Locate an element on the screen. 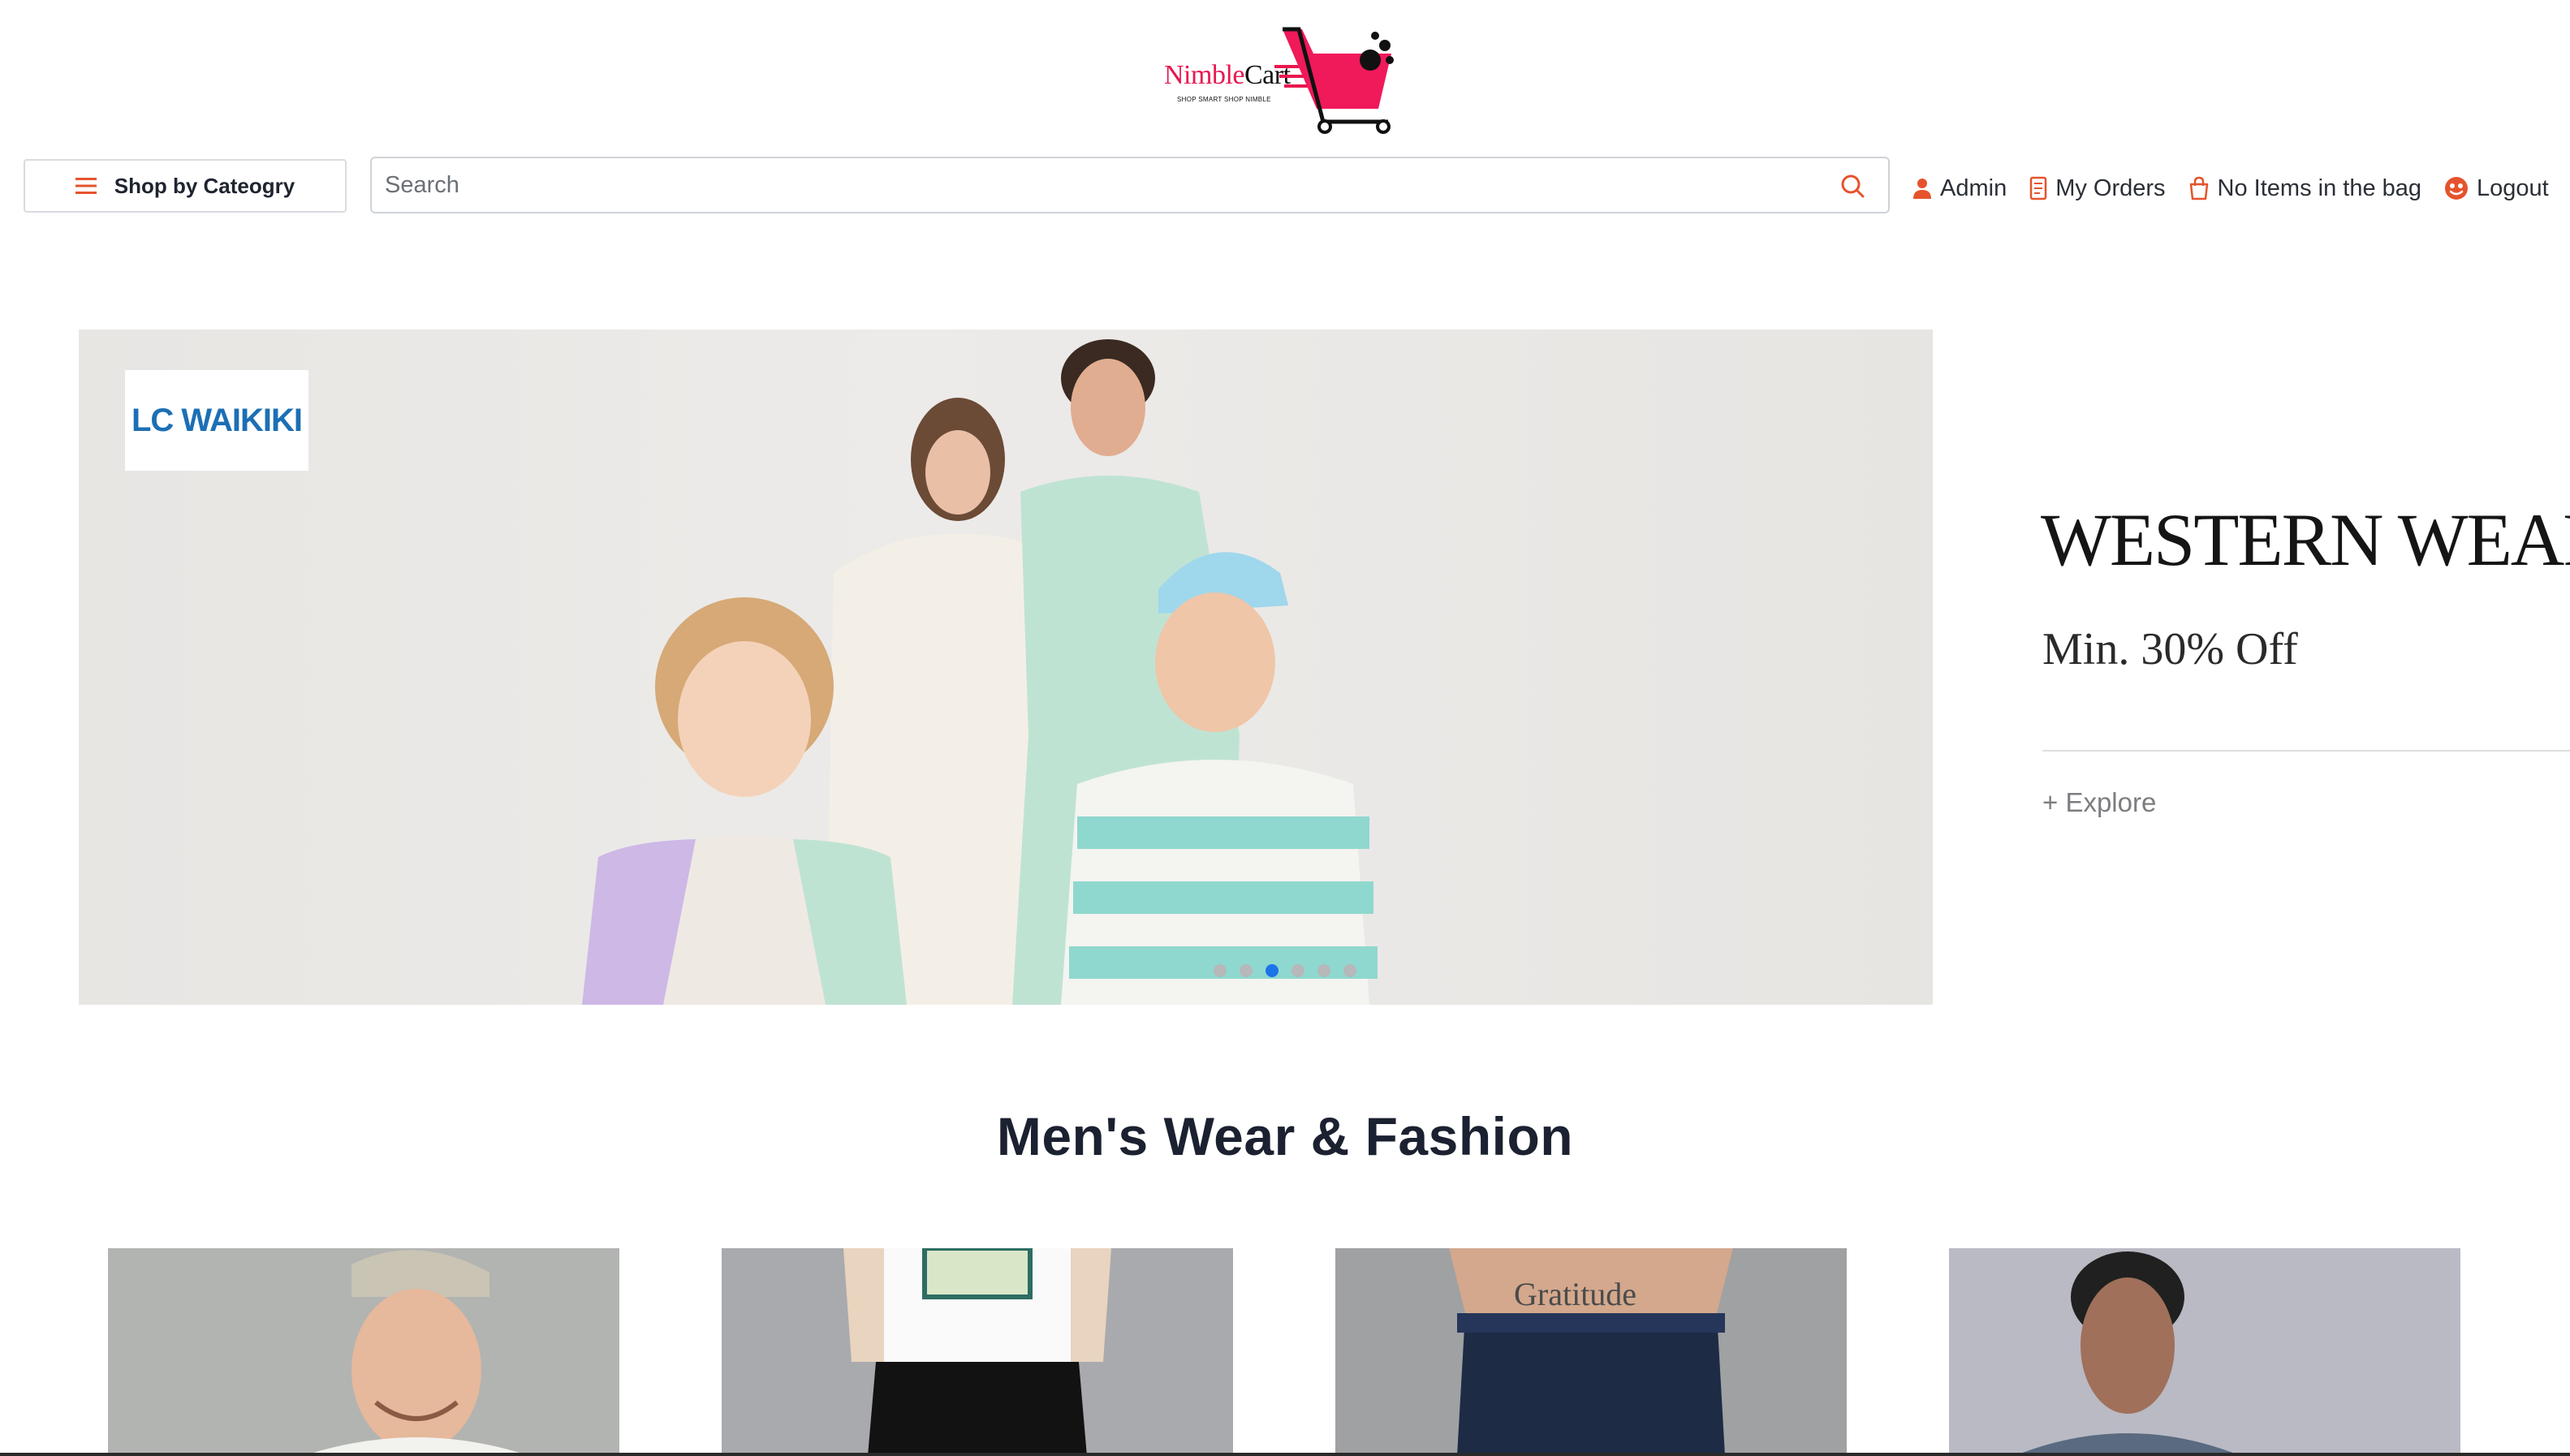 The image size is (2570, 1456). promo-subtitle: Min. 30% Off is located at coordinates (2170, 649).